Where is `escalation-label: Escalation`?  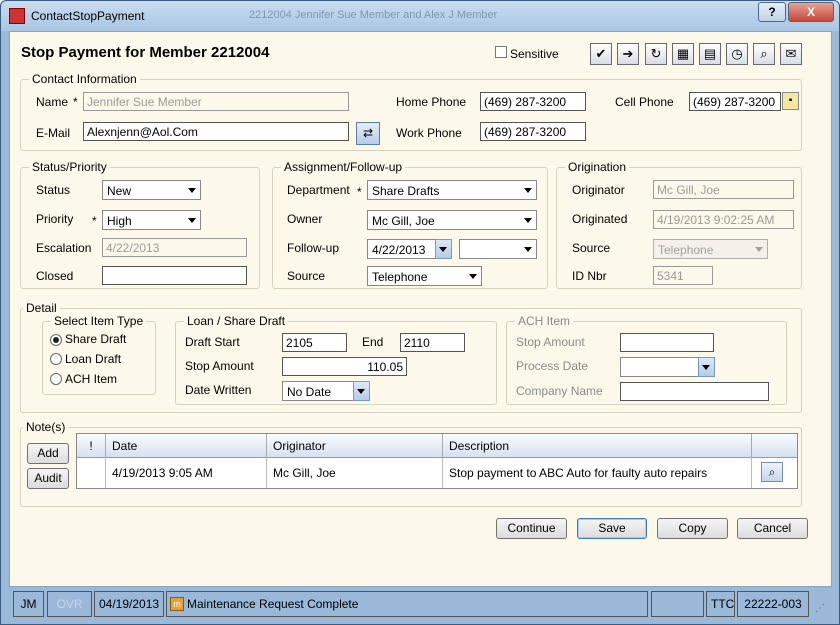
escalation-label: Escalation is located at coordinates (64, 248).